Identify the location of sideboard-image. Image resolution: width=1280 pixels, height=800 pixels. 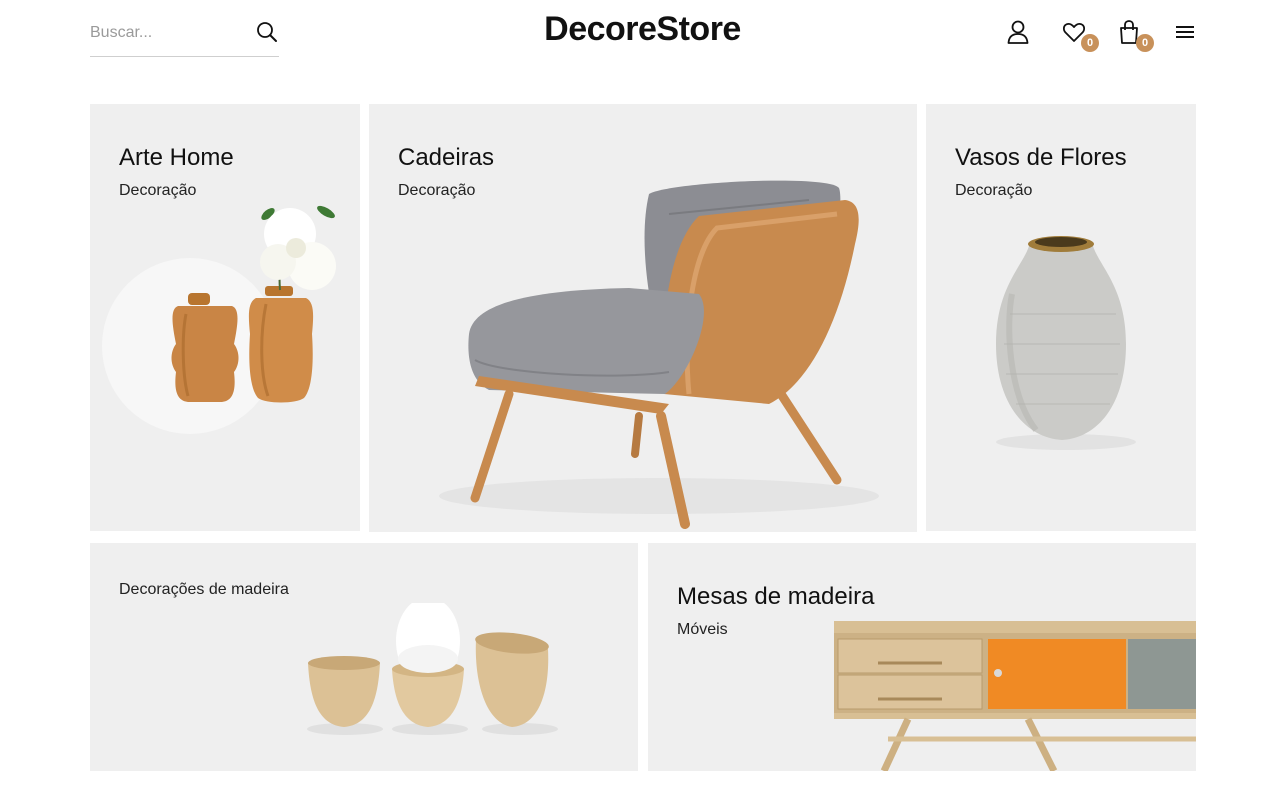
(1015, 696).